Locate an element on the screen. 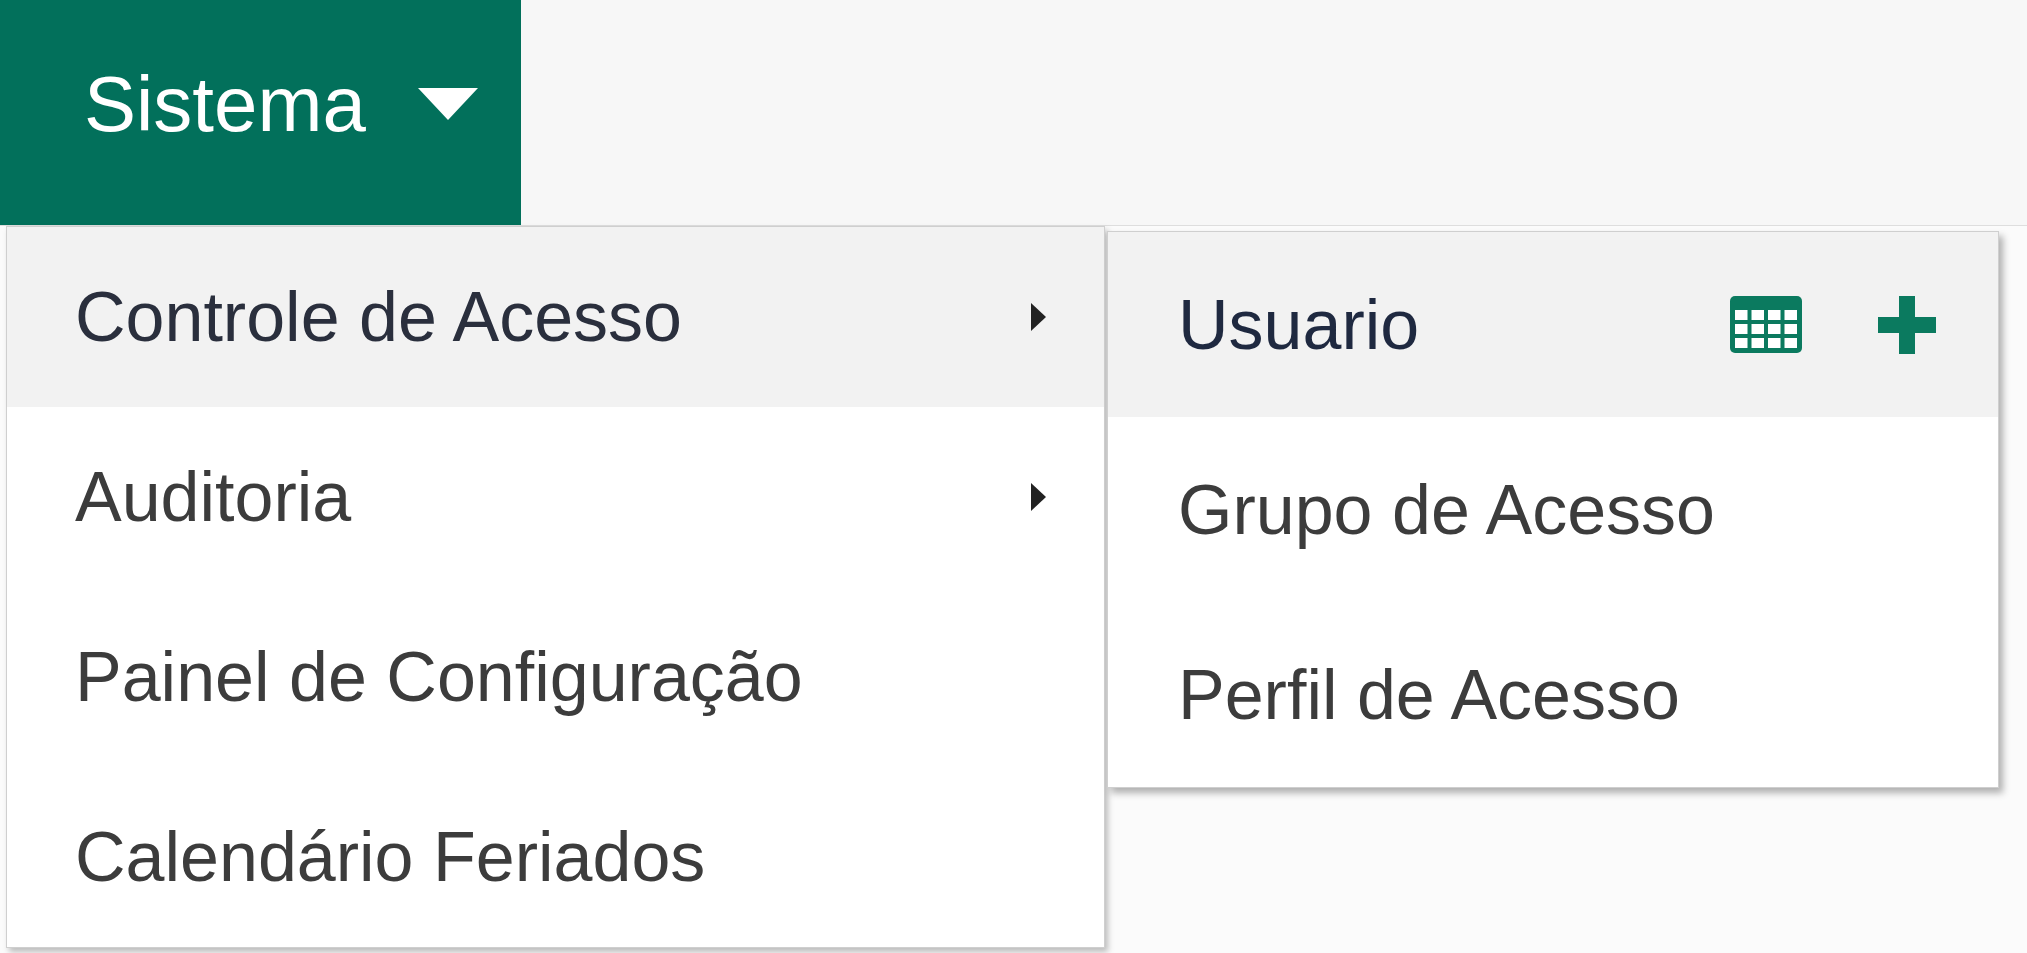 This screenshot has height=953, width=2027. sistema-menu-button: Sistema is located at coordinates (260, 112).